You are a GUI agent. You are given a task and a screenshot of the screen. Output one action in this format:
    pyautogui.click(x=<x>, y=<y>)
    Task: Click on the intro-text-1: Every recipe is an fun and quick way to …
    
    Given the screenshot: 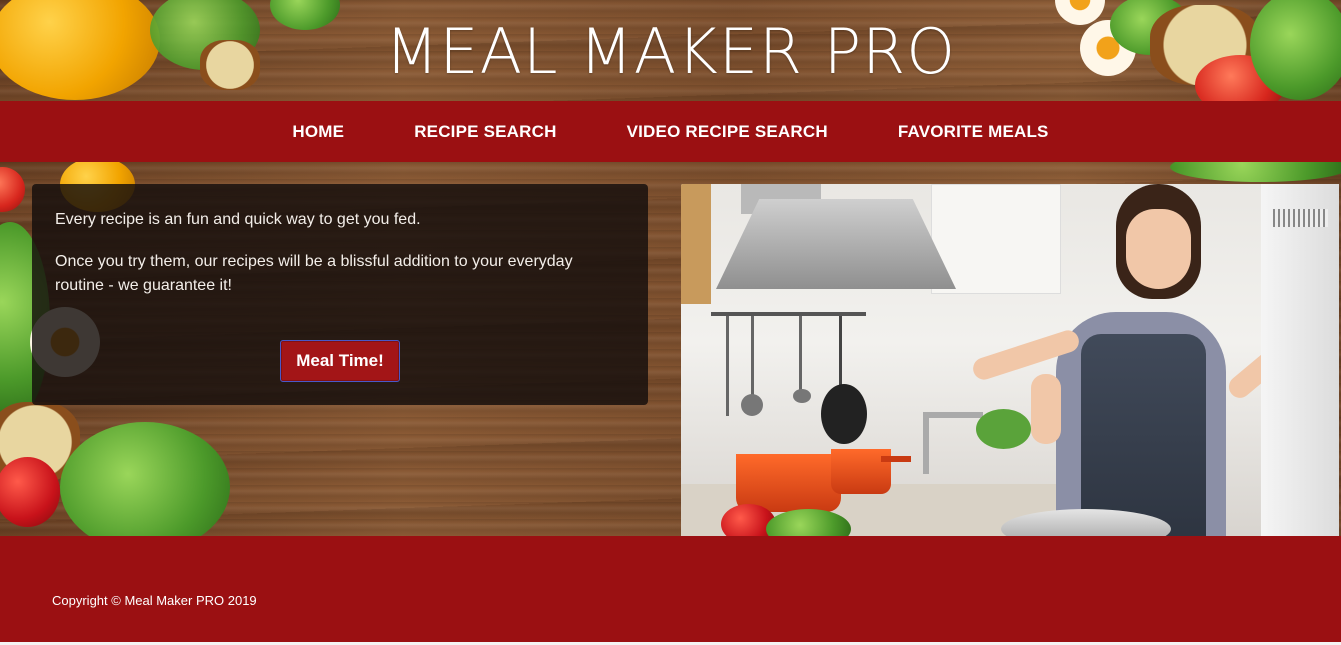 What is the action you would take?
    pyautogui.click(x=238, y=219)
    